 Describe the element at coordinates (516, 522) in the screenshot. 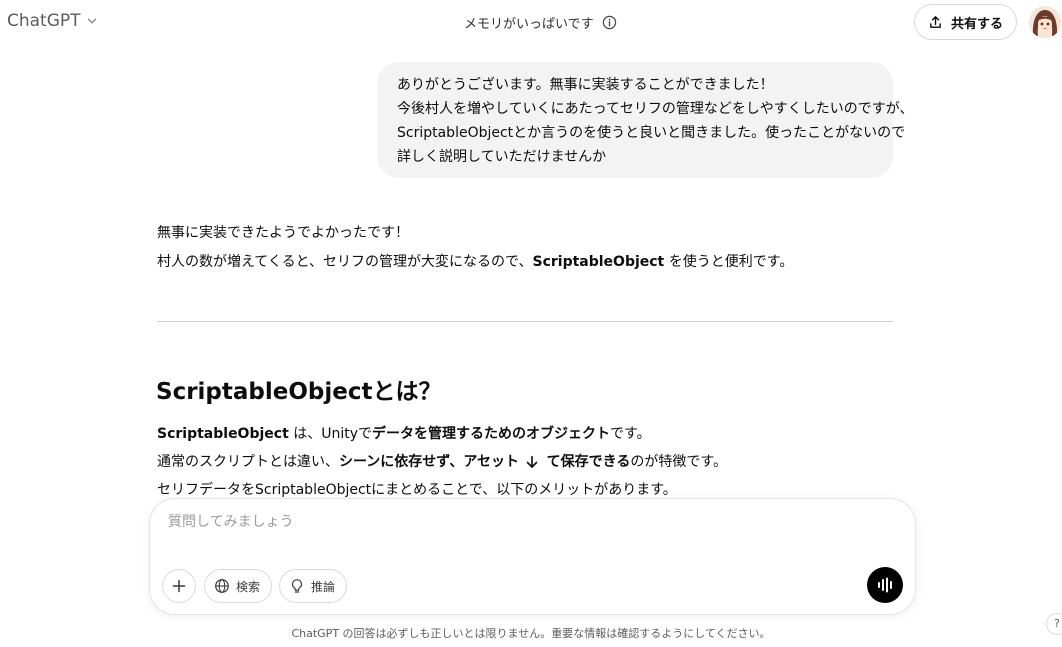

I see `prompt-input` at that location.